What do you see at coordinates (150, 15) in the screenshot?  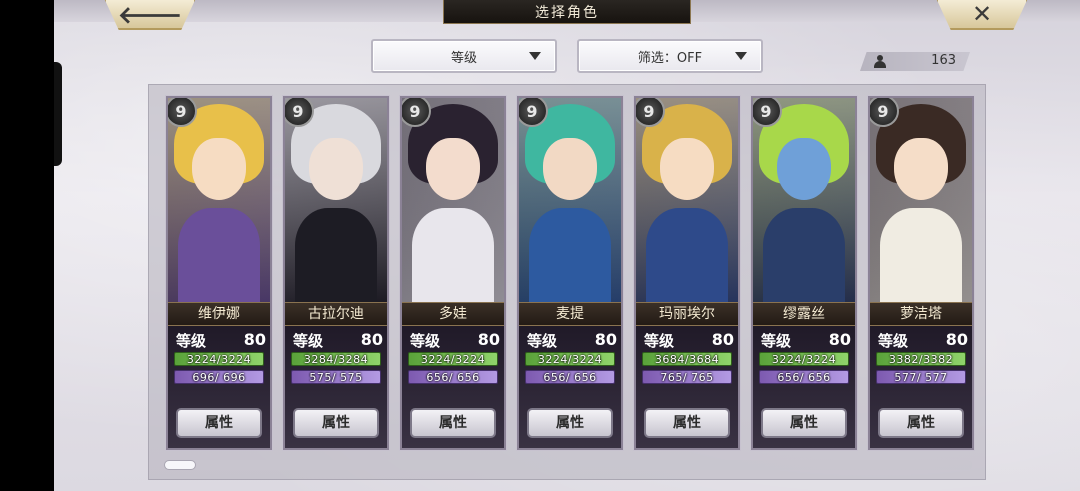 I see `back-button: 🡐` at bounding box center [150, 15].